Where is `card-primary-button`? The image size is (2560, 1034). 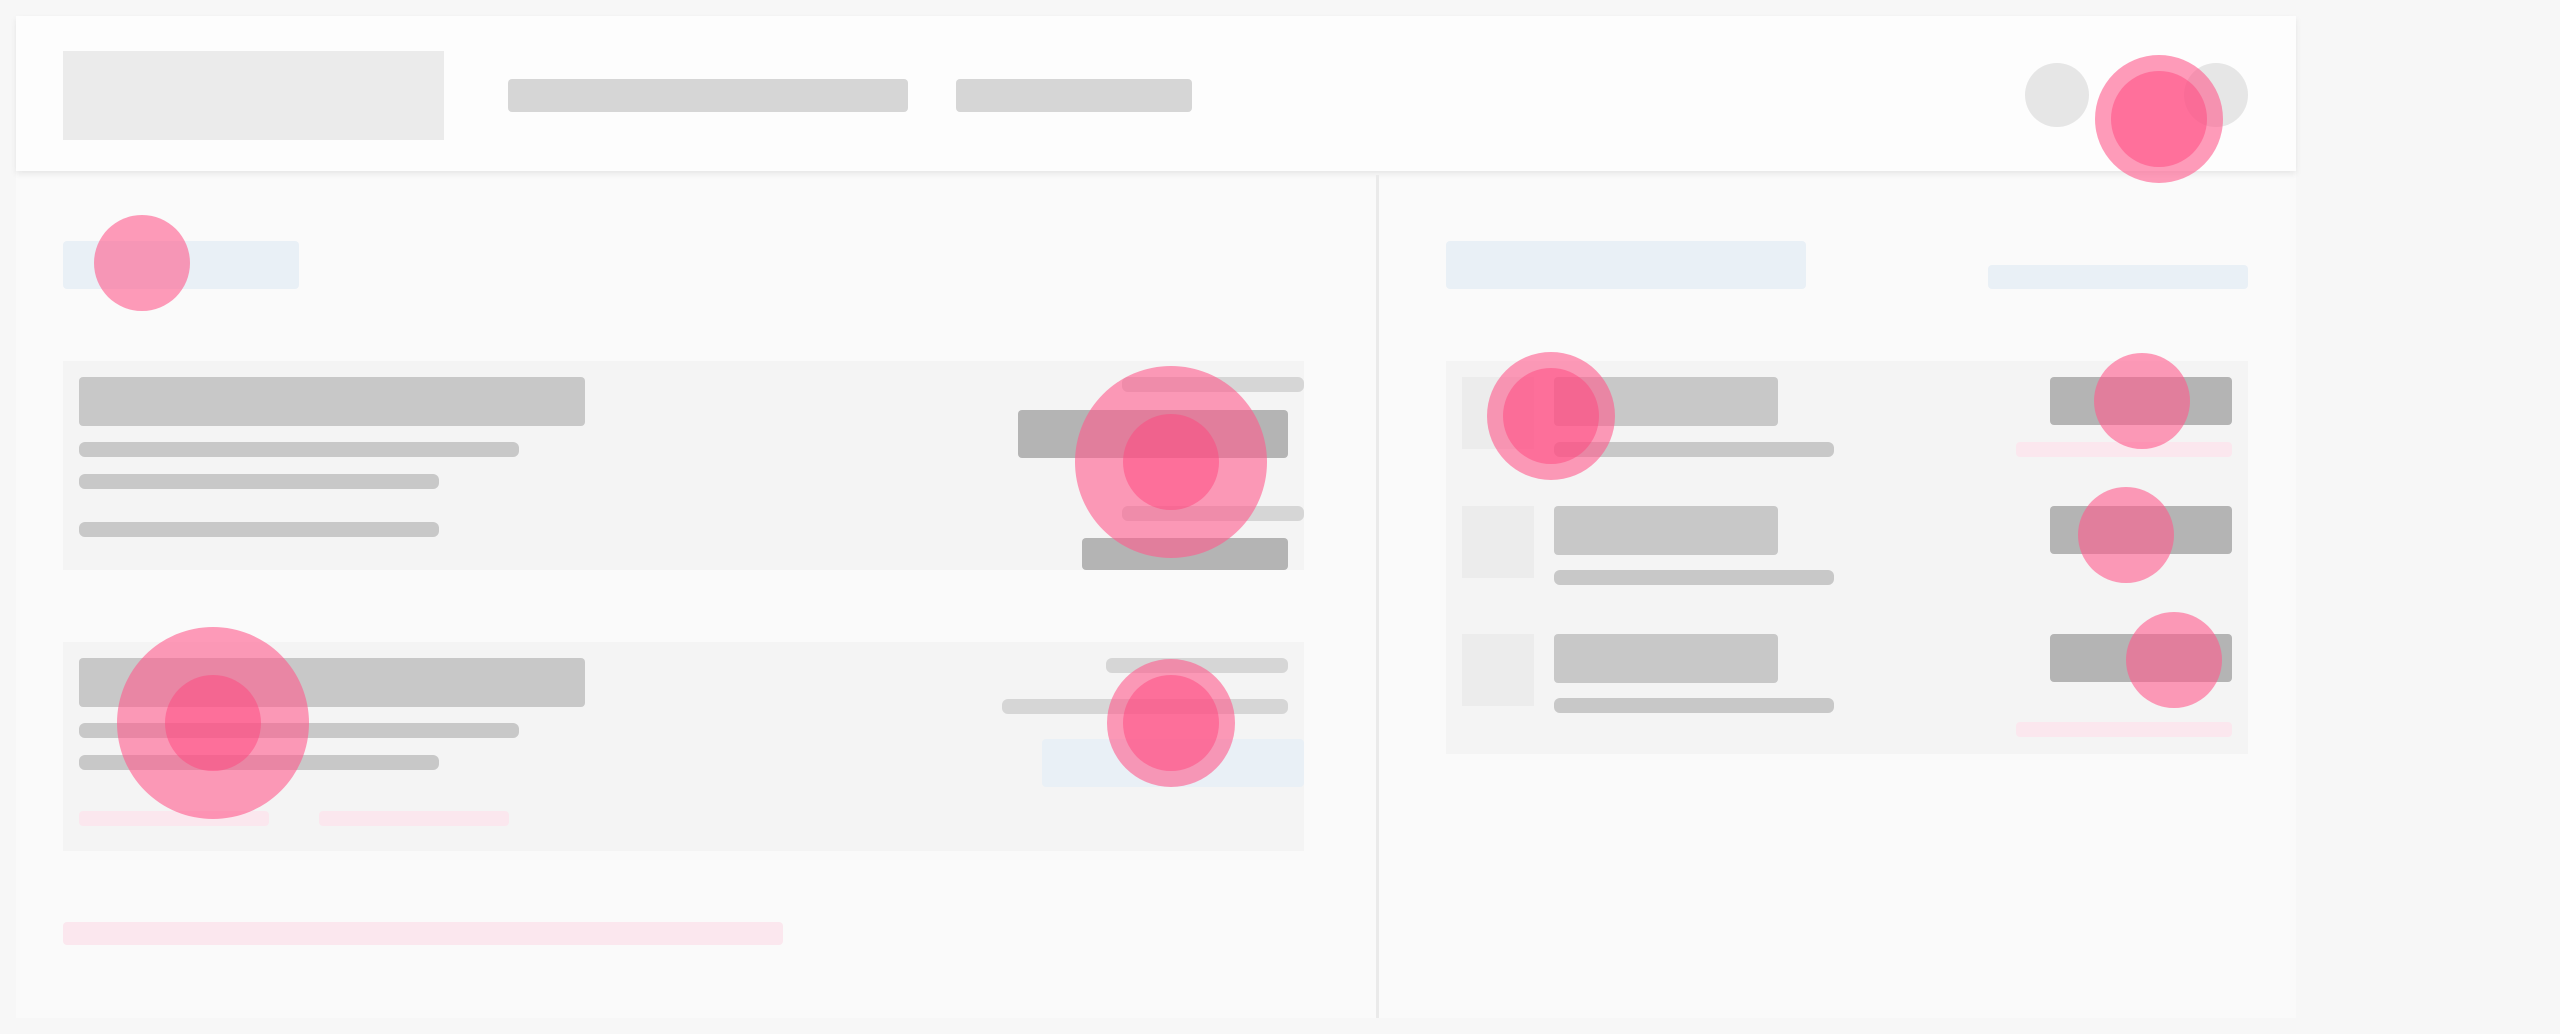 card-primary-button is located at coordinates (1153, 434).